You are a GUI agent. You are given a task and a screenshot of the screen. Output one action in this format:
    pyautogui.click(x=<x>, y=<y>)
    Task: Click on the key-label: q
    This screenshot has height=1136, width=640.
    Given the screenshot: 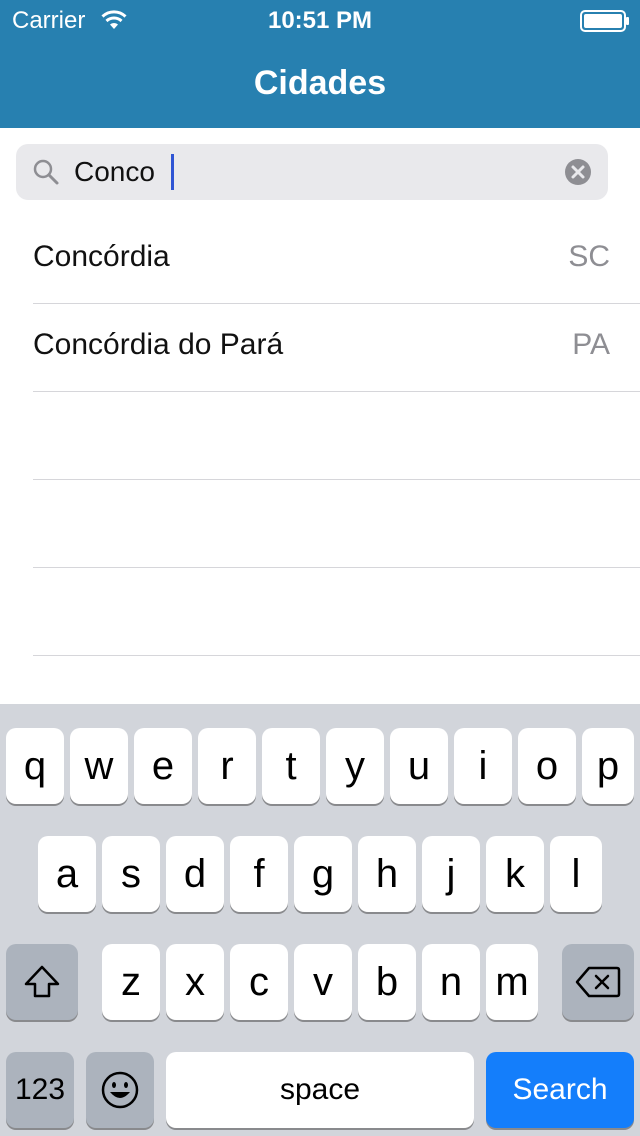 What is the action you would take?
    pyautogui.click(x=35, y=765)
    